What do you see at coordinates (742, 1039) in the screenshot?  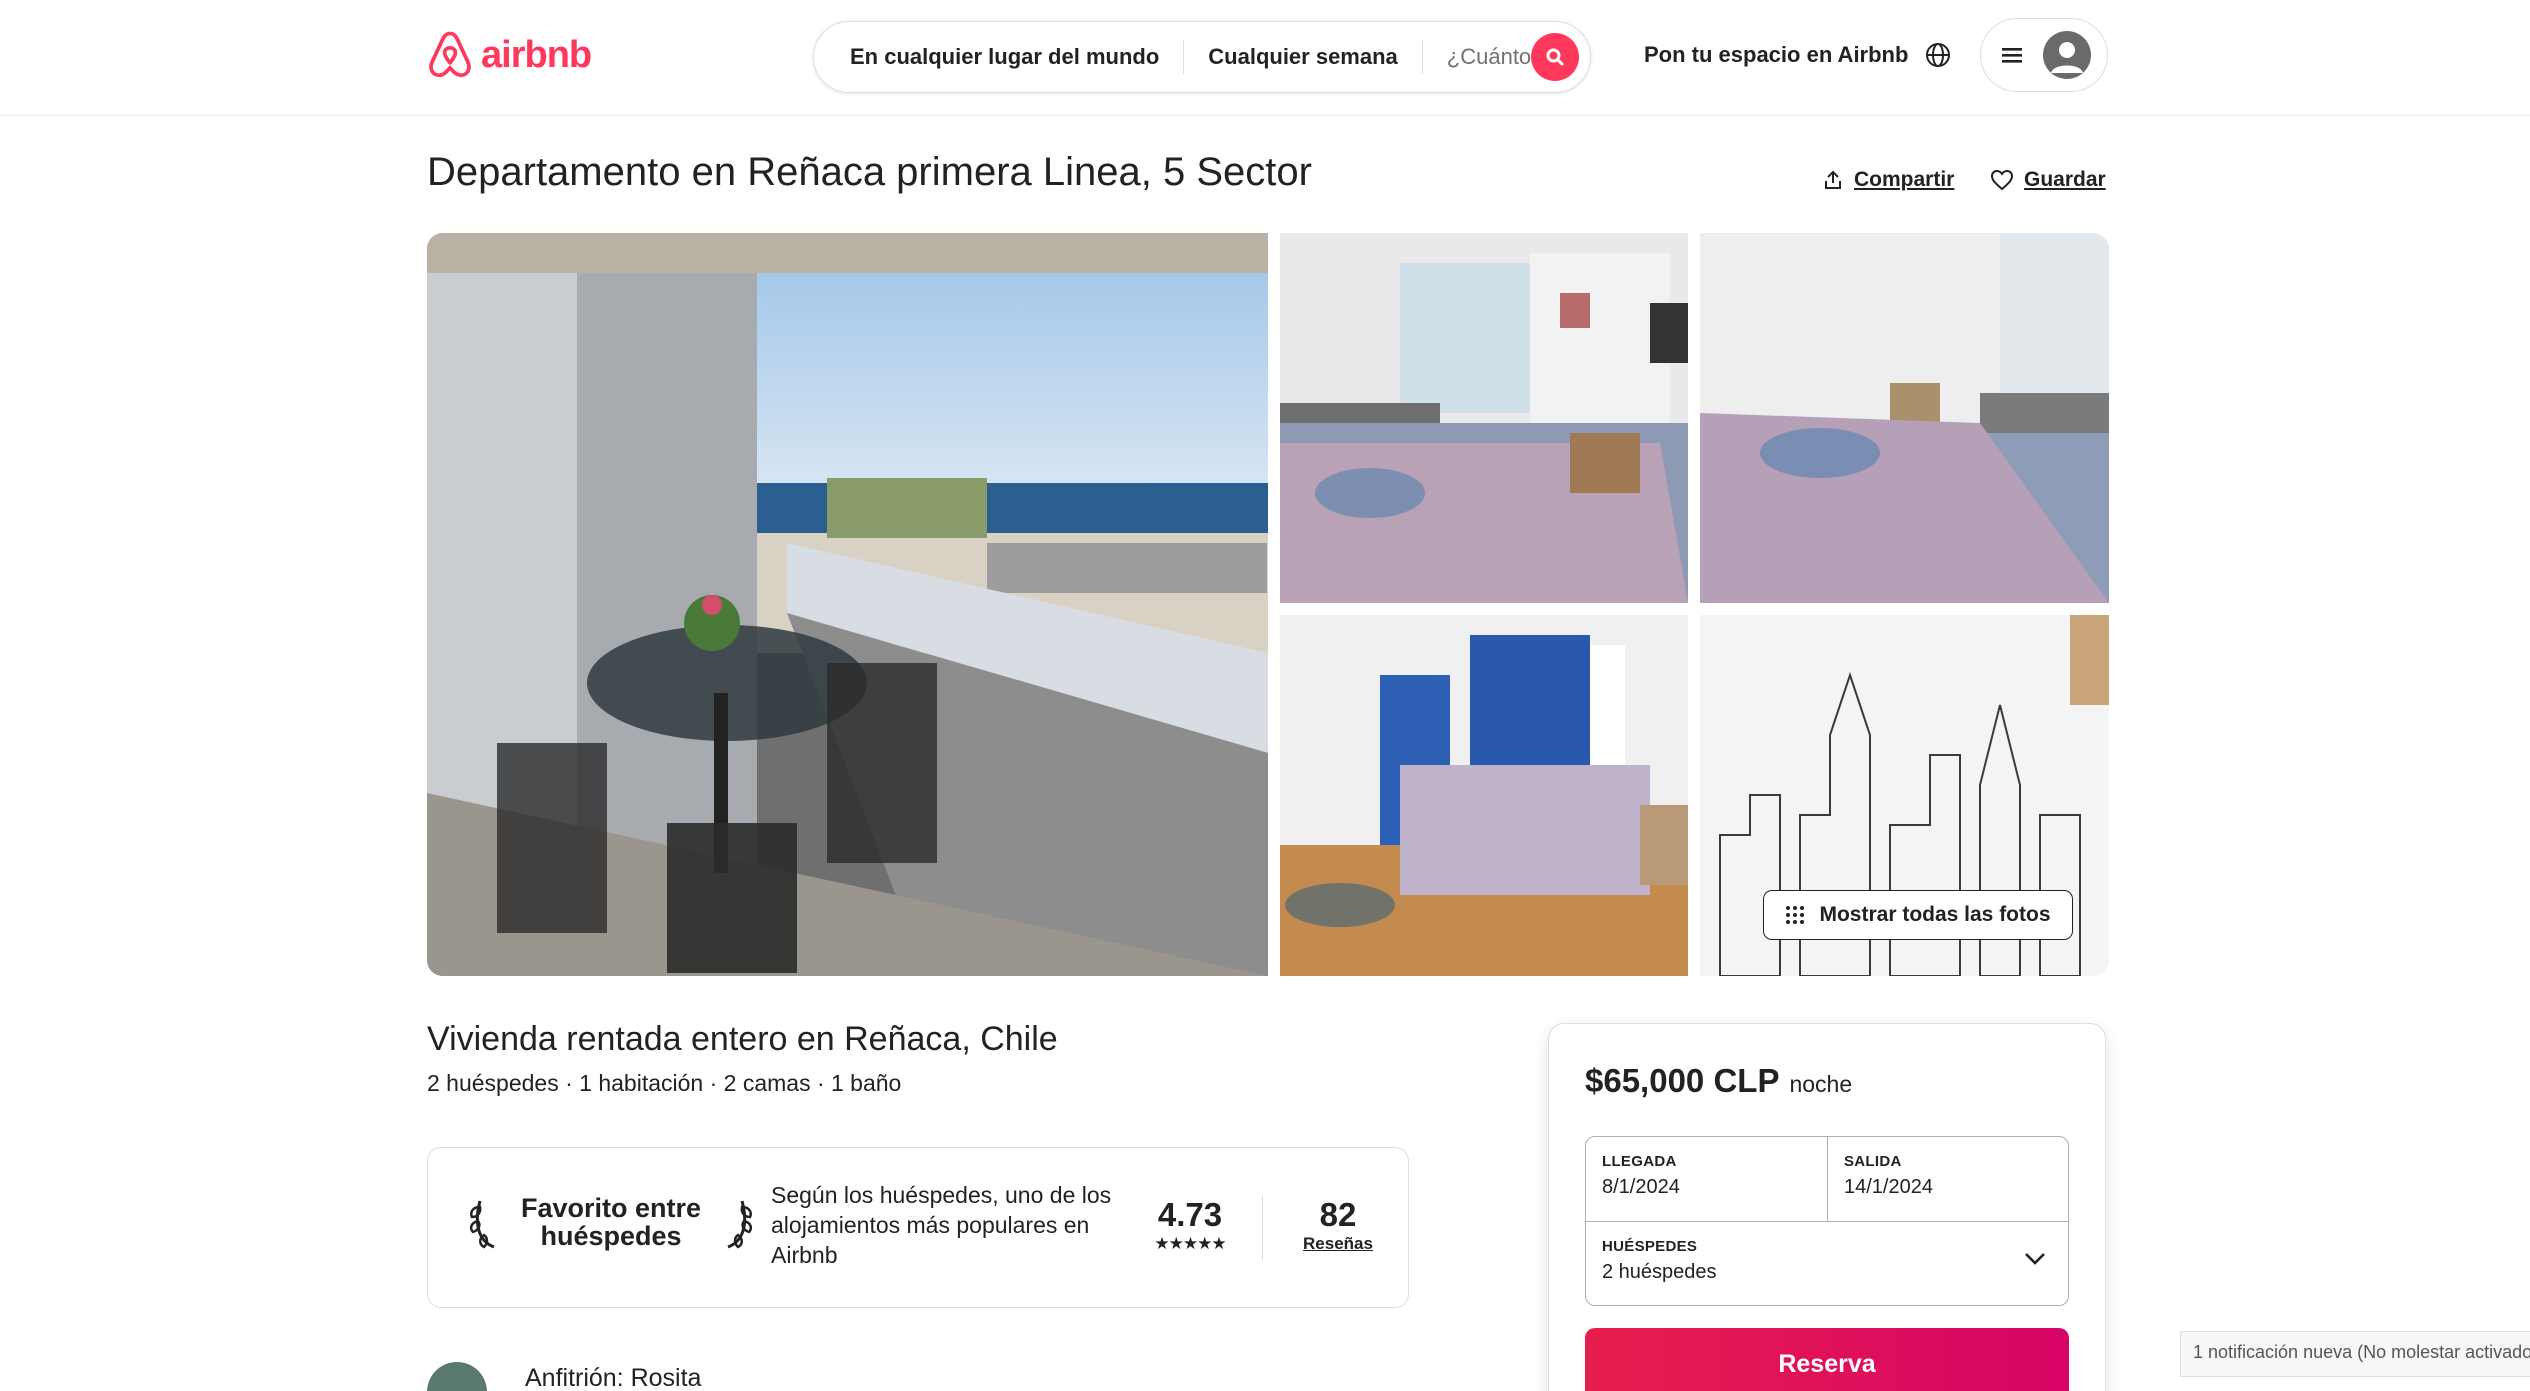 I see `listing-subtitle: Vivienda rentada entero en Reñaca, Chile` at bounding box center [742, 1039].